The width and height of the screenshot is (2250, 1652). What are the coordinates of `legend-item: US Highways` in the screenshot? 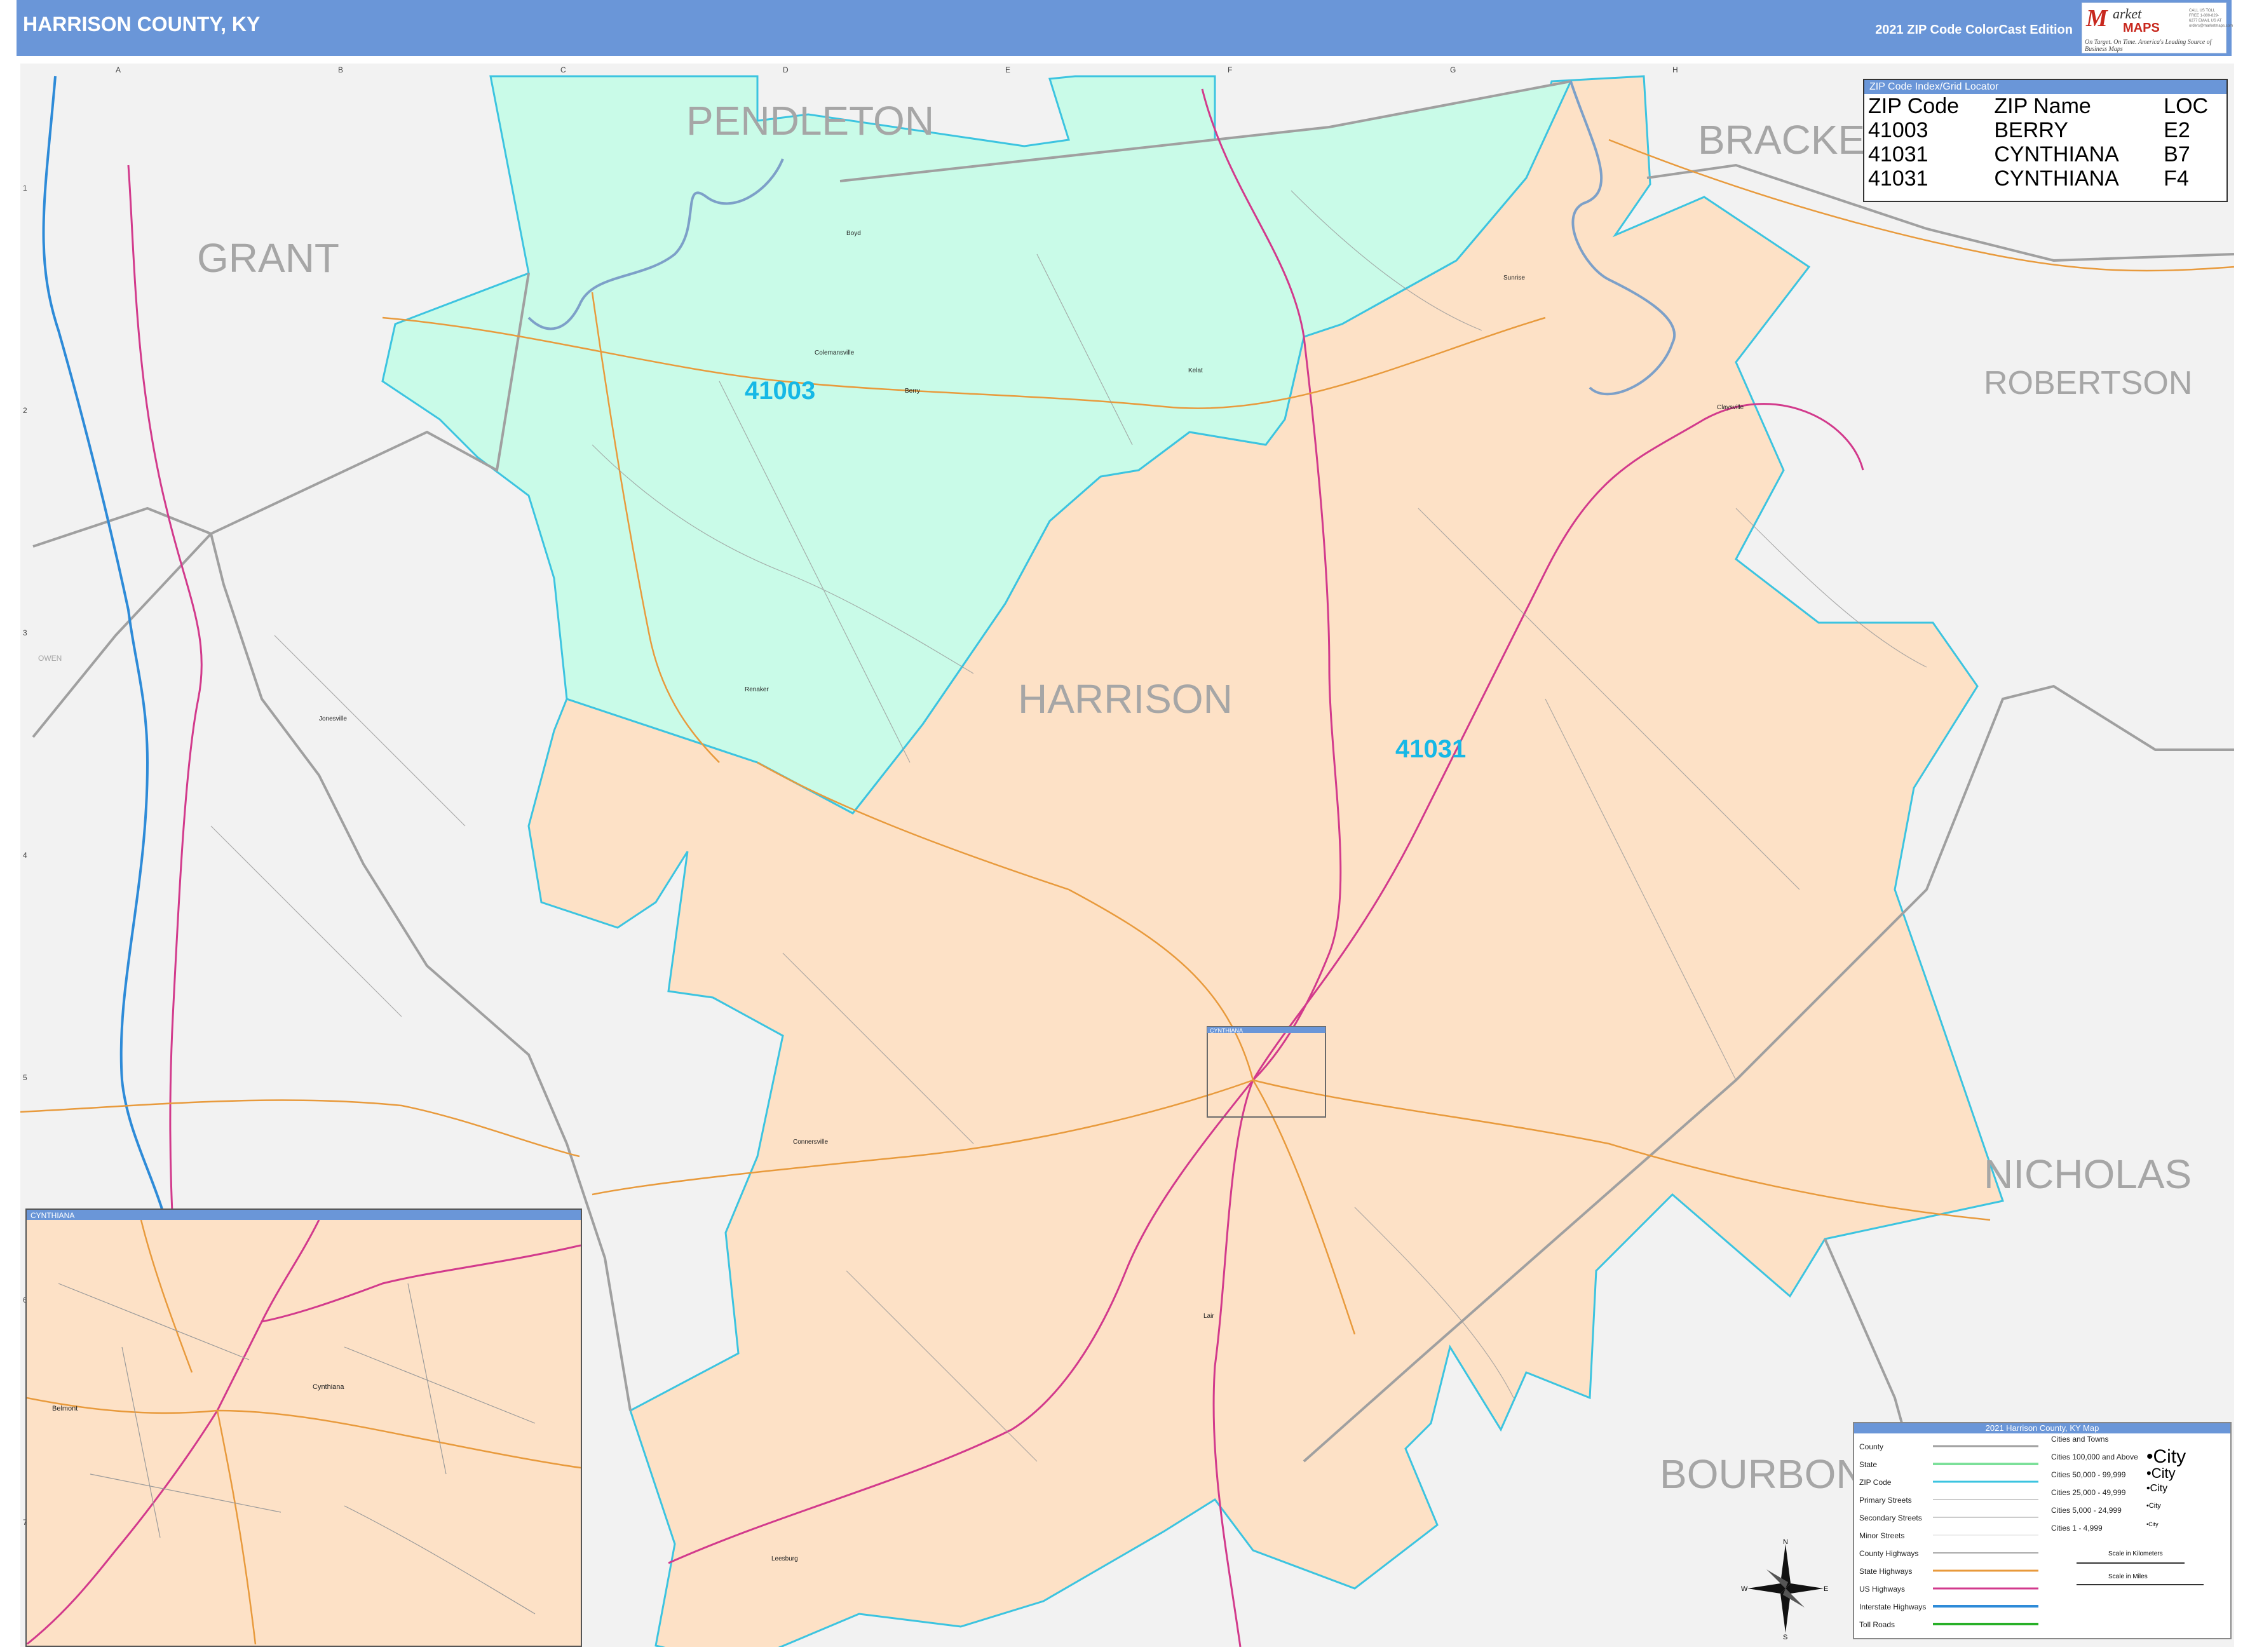 It's located at (1883, 1589).